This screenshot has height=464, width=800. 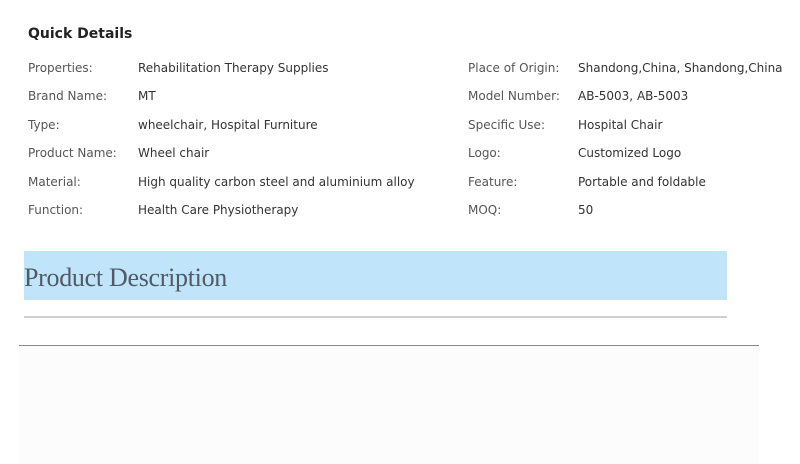 I want to click on detail-value: wheelchair, Hospital Furniture, so click(x=228, y=124).